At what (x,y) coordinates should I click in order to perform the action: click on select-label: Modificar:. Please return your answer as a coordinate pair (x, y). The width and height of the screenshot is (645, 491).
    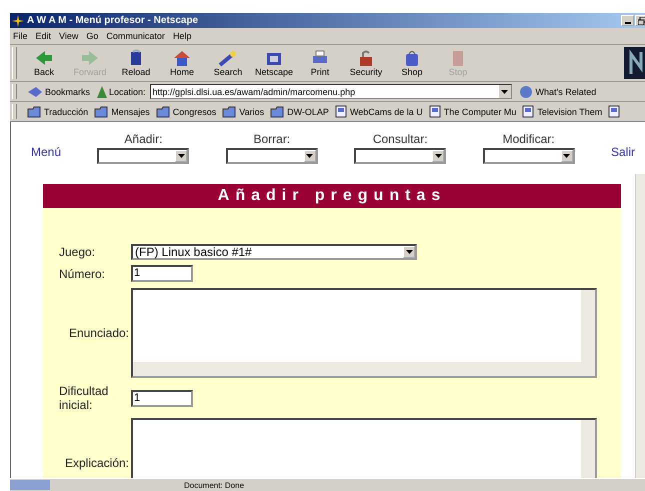
    Looking at the image, I should click on (528, 139).